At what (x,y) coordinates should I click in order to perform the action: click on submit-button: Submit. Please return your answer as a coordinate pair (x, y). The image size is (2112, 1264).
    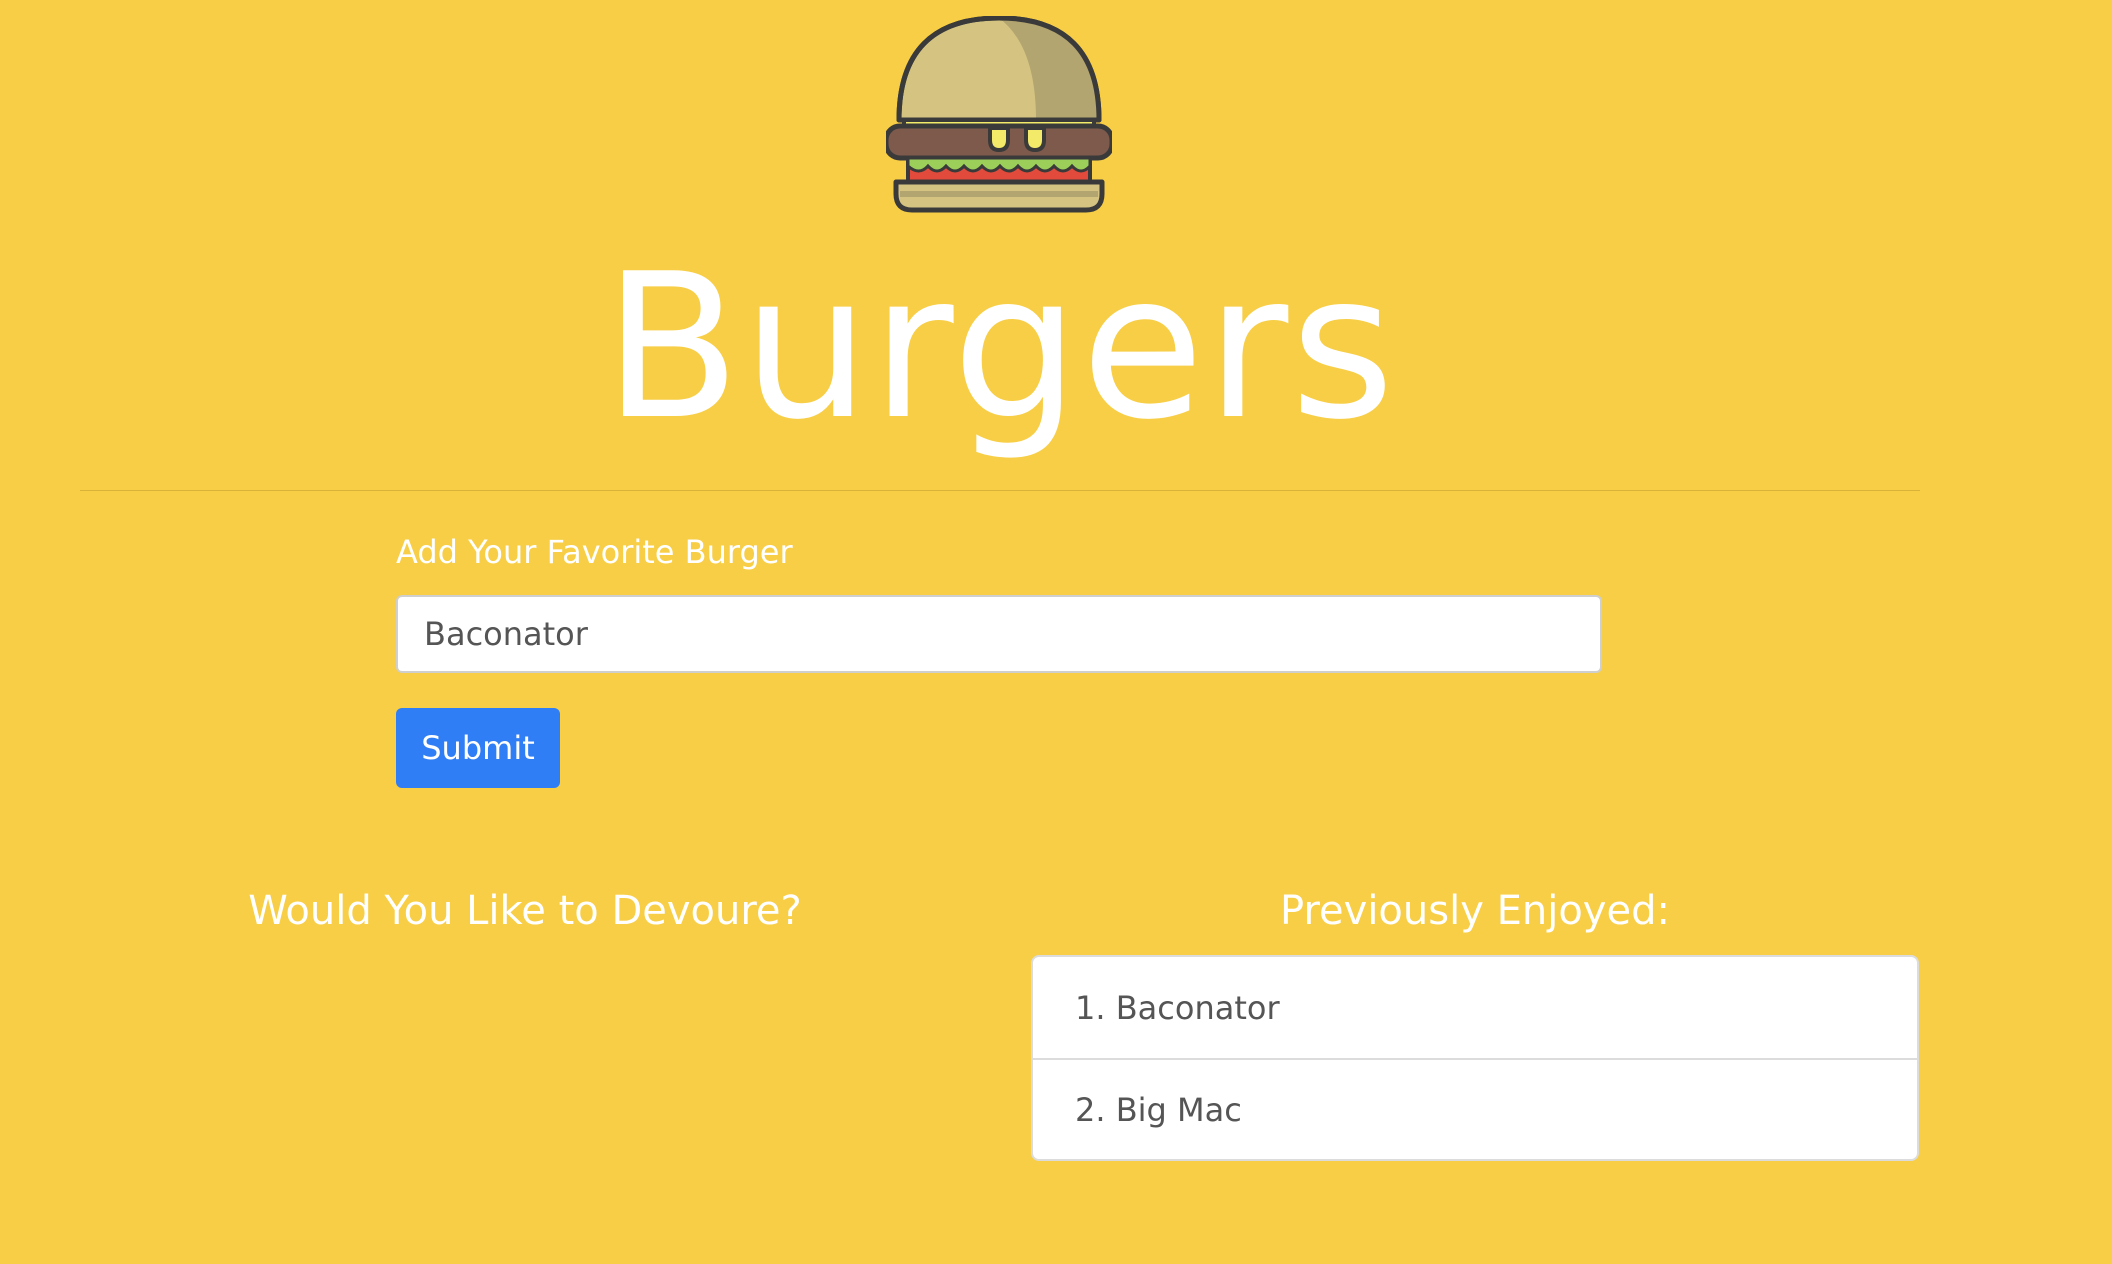
    Looking at the image, I should click on (478, 748).